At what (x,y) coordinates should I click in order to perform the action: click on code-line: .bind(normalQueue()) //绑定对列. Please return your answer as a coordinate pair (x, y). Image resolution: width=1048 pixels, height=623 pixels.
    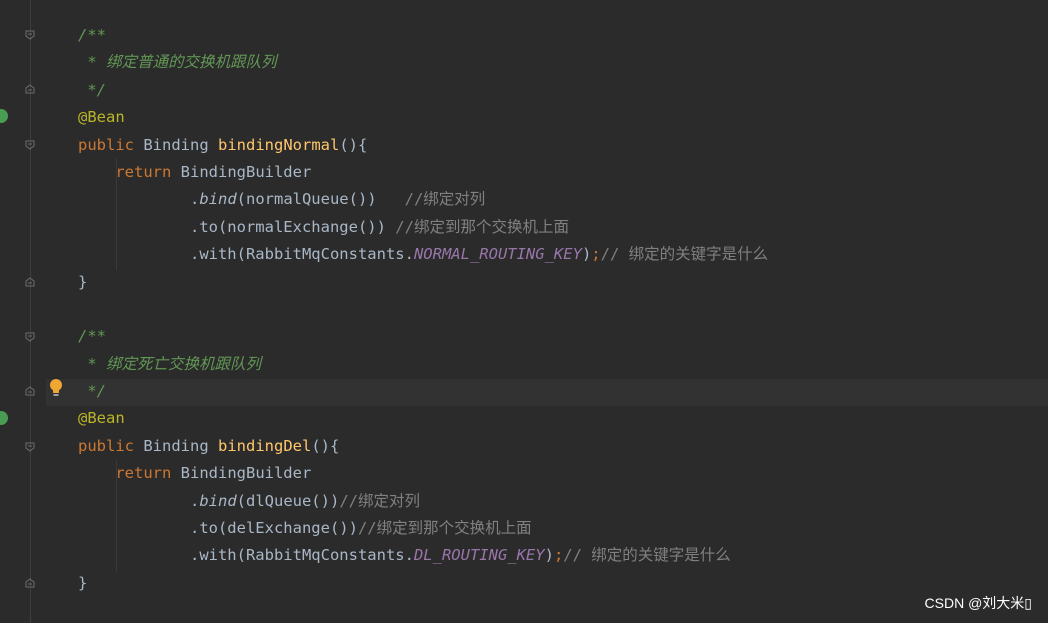
    Looking at the image, I should click on (337, 199).